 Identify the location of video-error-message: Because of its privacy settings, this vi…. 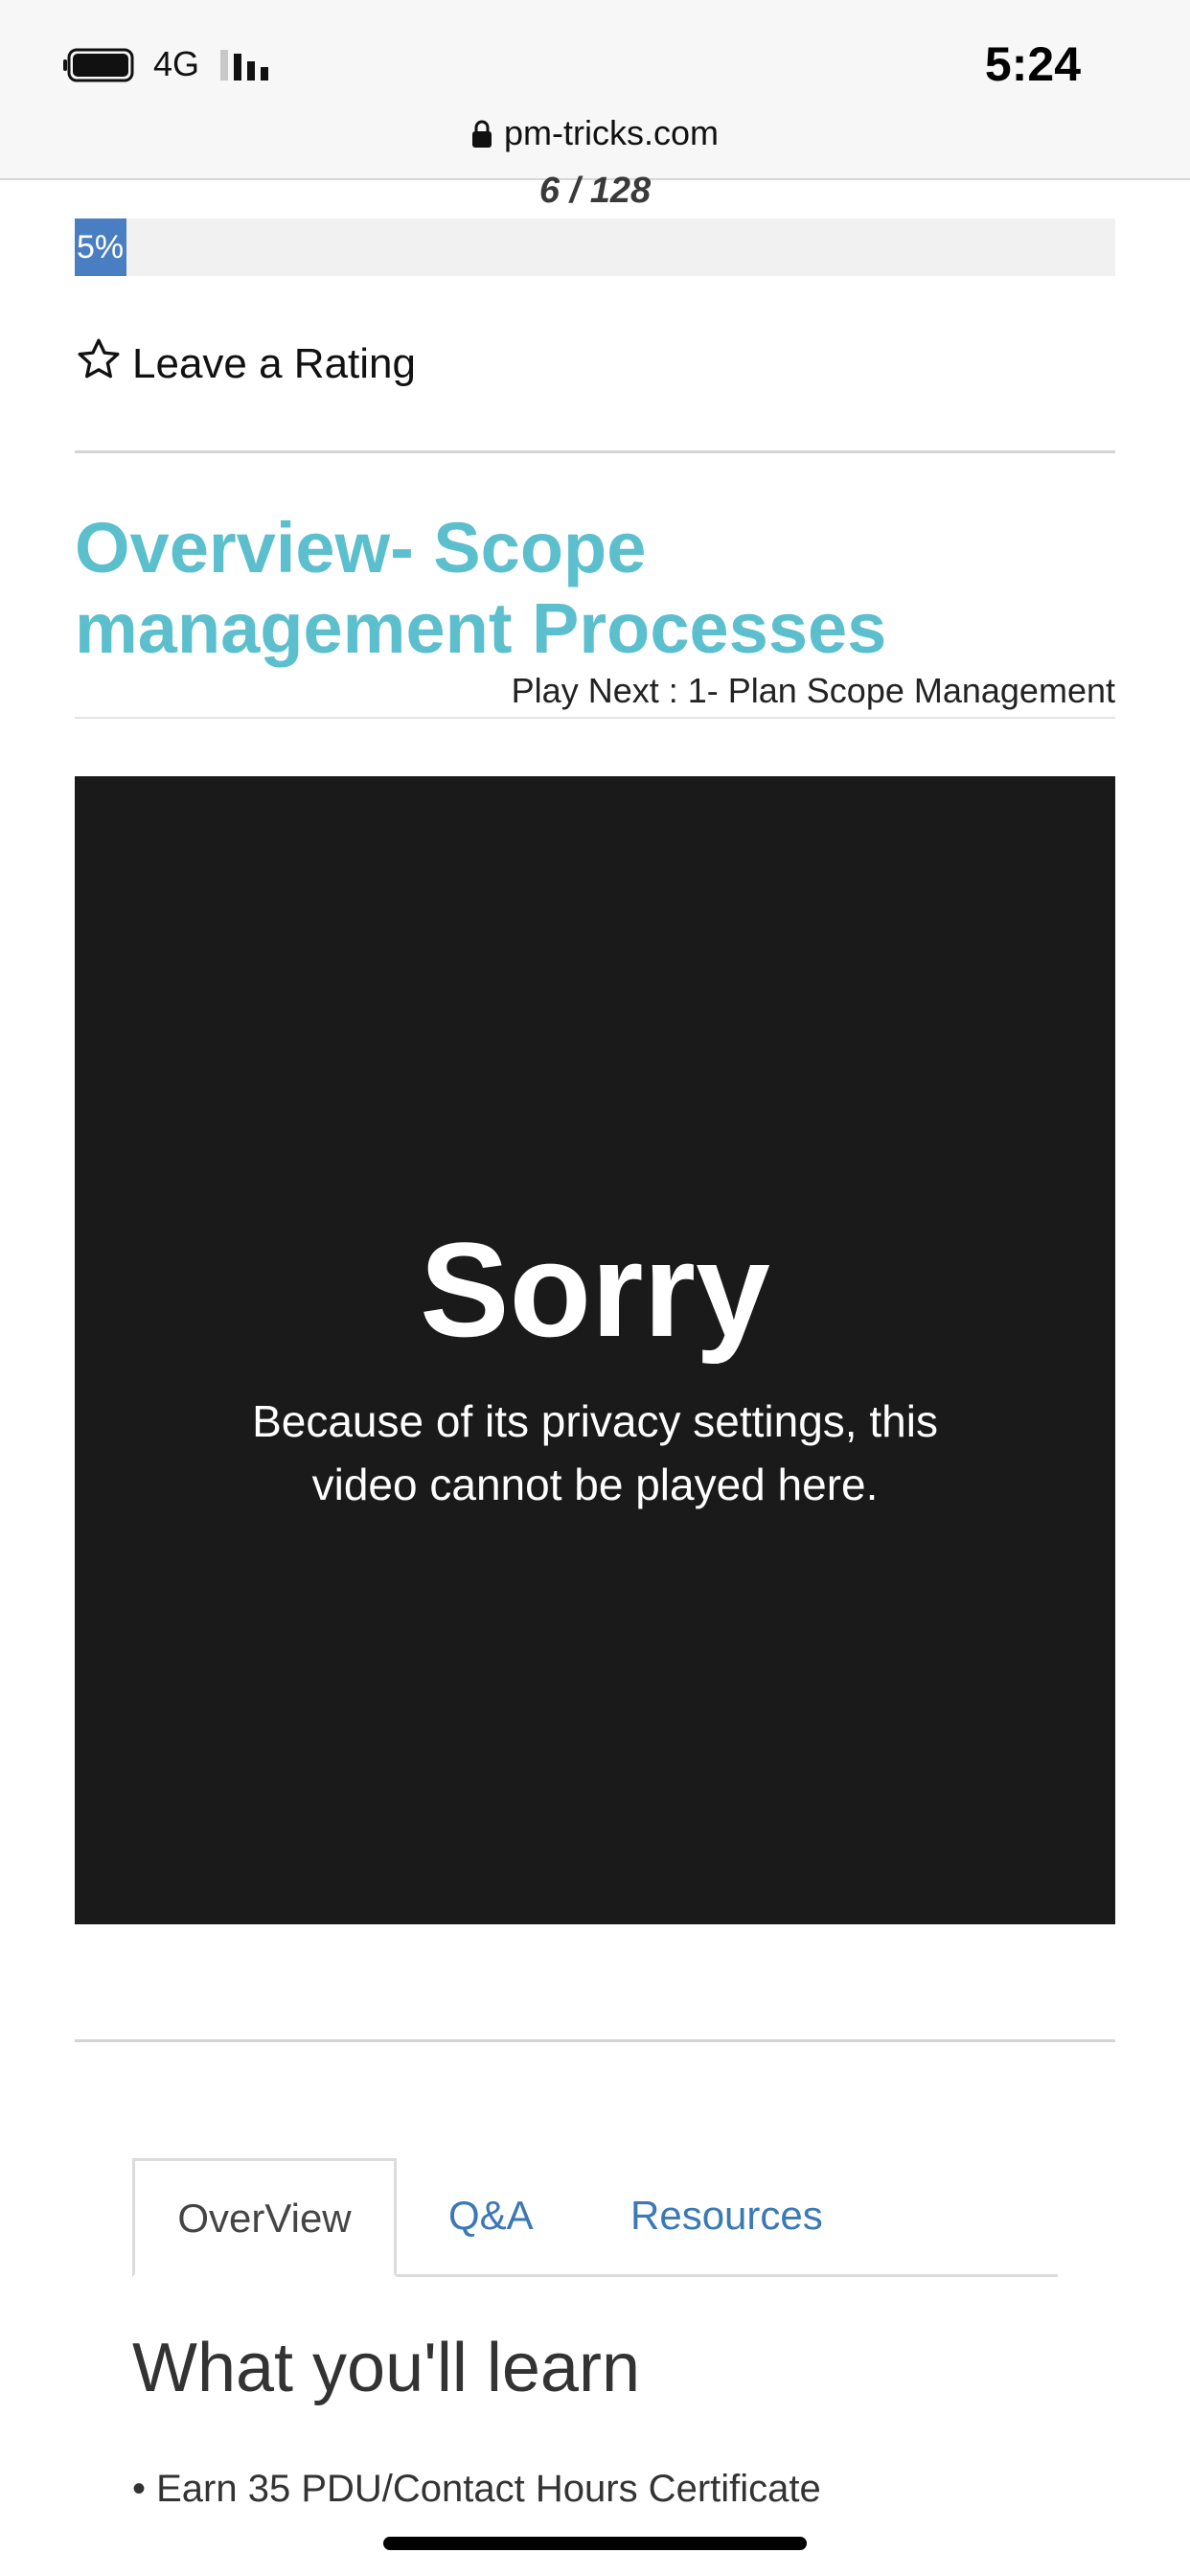
(595, 1452).